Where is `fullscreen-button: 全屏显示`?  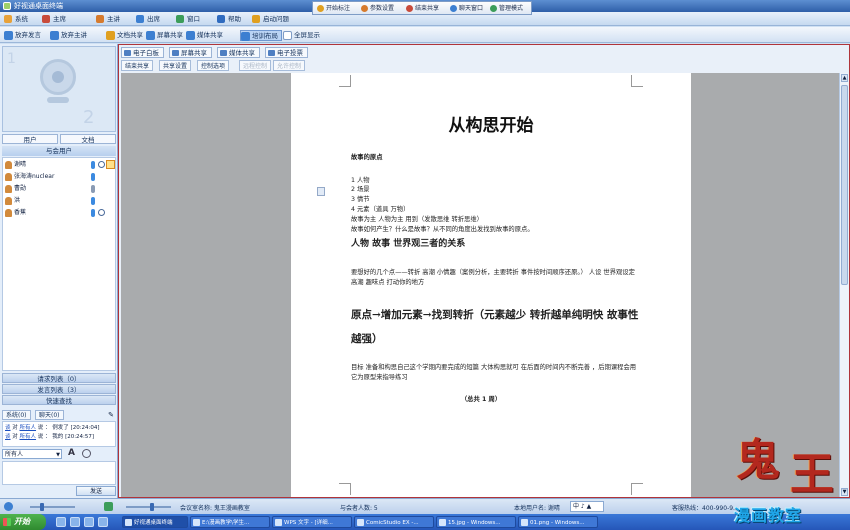
fullscreen-button: 全屏显示 is located at coordinates (301, 35).